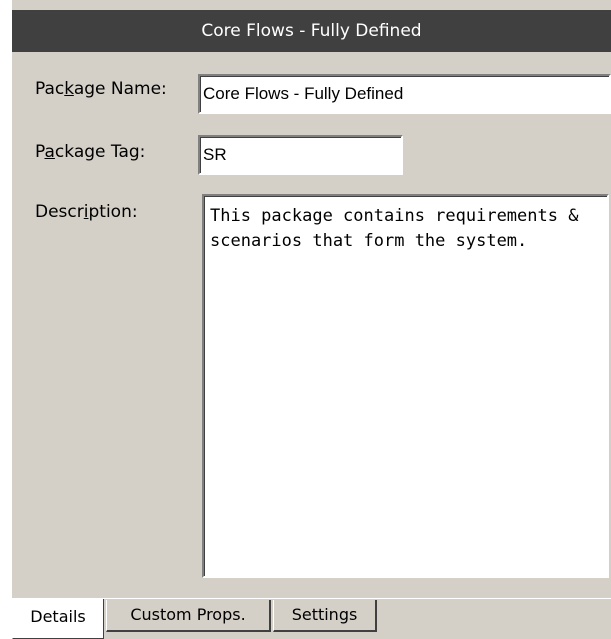  What do you see at coordinates (325, 616) in the screenshot?
I see `tab-settings: Settings` at bounding box center [325, 616].